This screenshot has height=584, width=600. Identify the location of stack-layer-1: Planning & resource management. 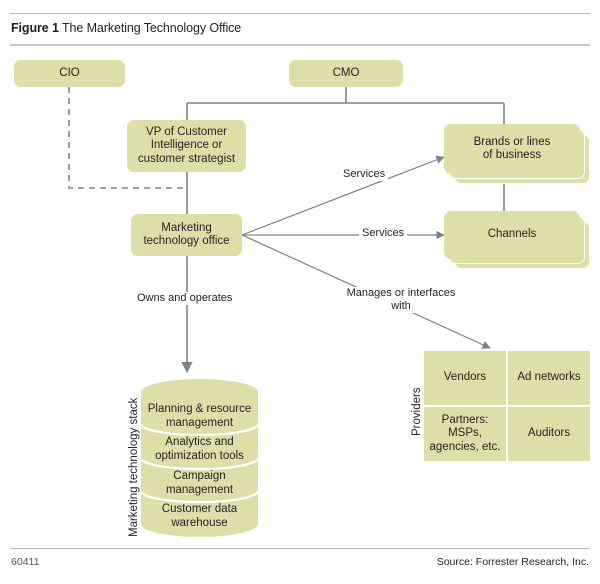
(199, 416).